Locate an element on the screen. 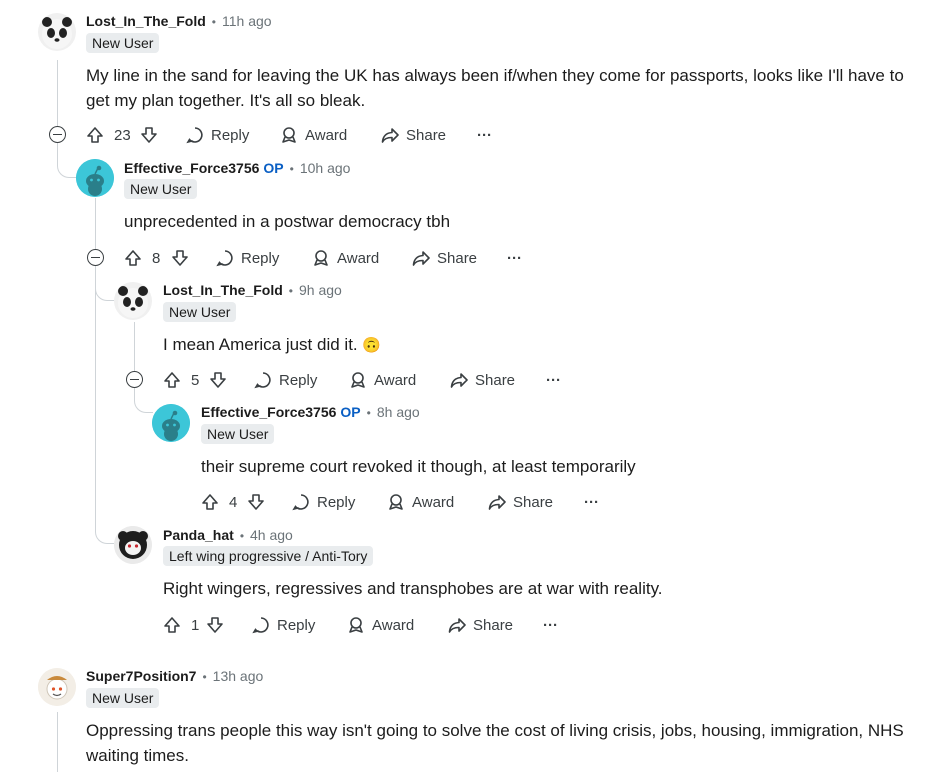 The width and height of the screenshot is (943, 772). timestamp: 11h ago is located at coordinates (247, 21).